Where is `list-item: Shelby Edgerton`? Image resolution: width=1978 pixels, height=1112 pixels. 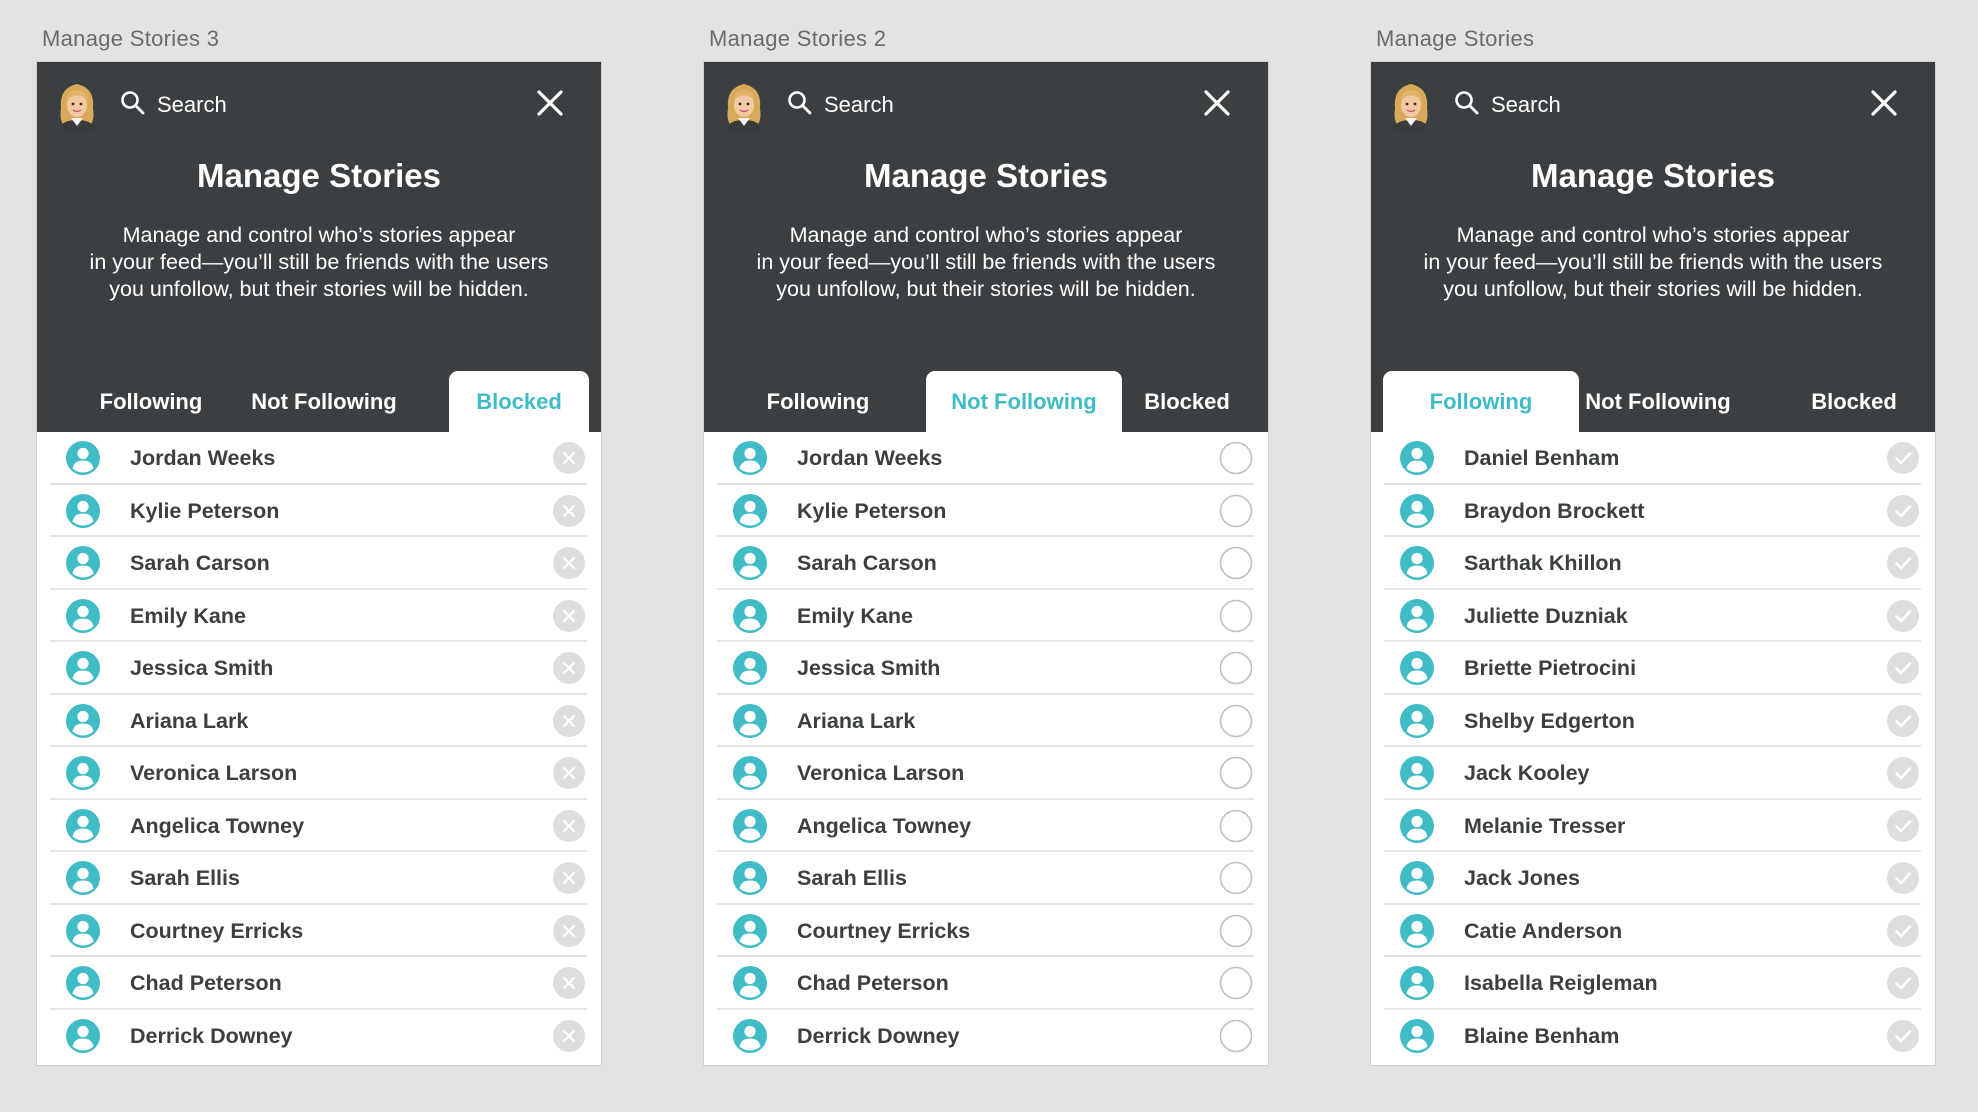
list-item: Shelby Edgerton is located at coordinates (1652, 721).